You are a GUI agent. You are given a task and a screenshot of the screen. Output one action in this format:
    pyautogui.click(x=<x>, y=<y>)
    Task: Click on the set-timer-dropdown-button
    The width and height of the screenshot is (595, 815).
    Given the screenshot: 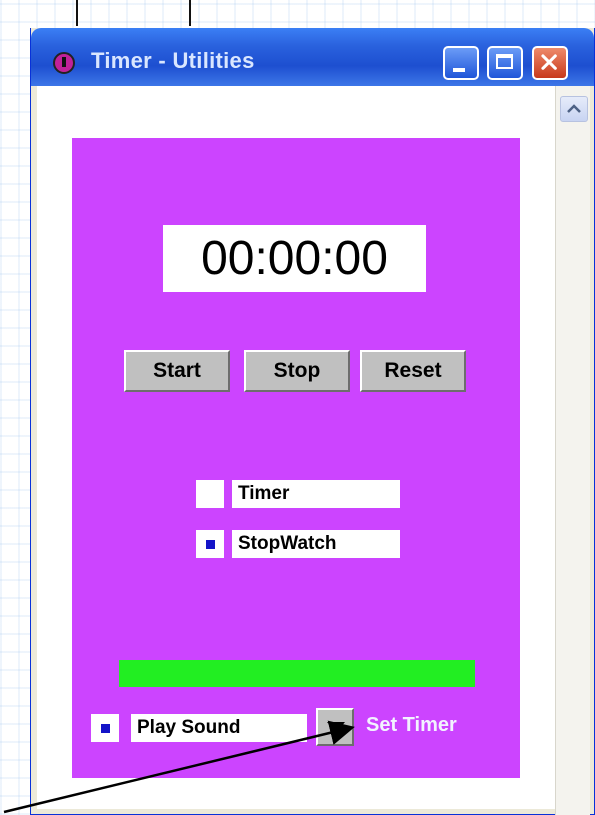 What is the action you would take?
    pyautogui.click(x=335, y=727)
    